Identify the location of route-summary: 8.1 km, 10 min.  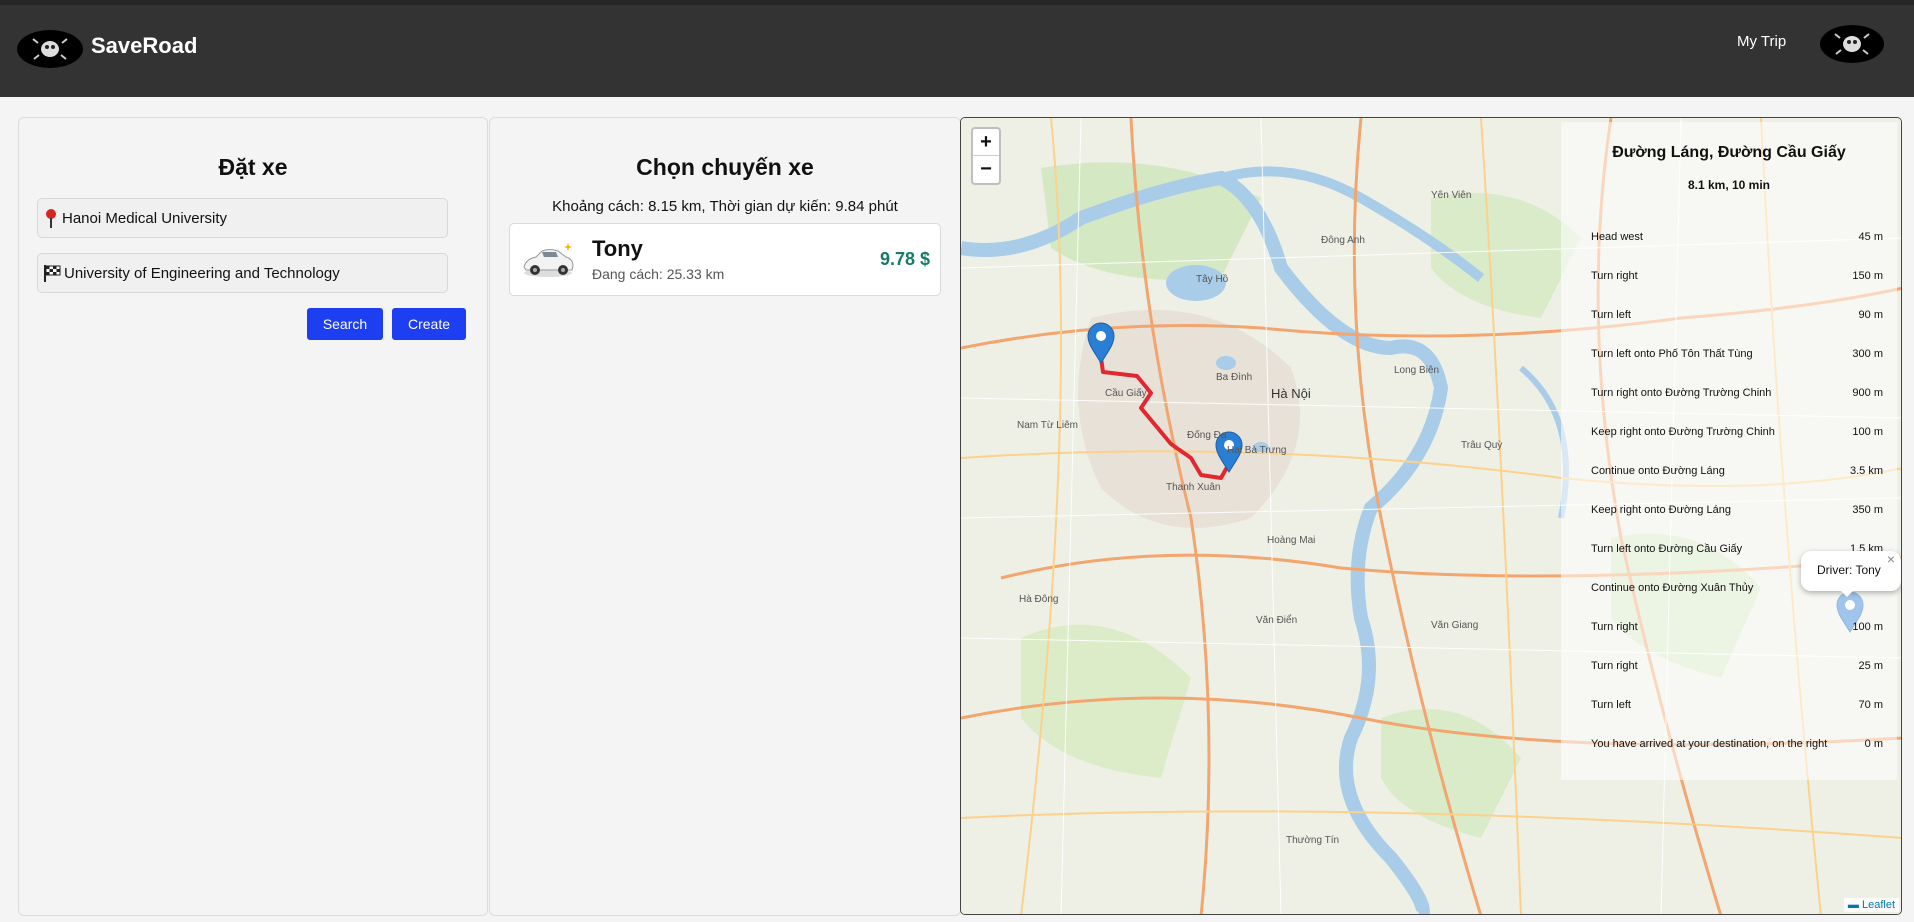
(1729, 185).